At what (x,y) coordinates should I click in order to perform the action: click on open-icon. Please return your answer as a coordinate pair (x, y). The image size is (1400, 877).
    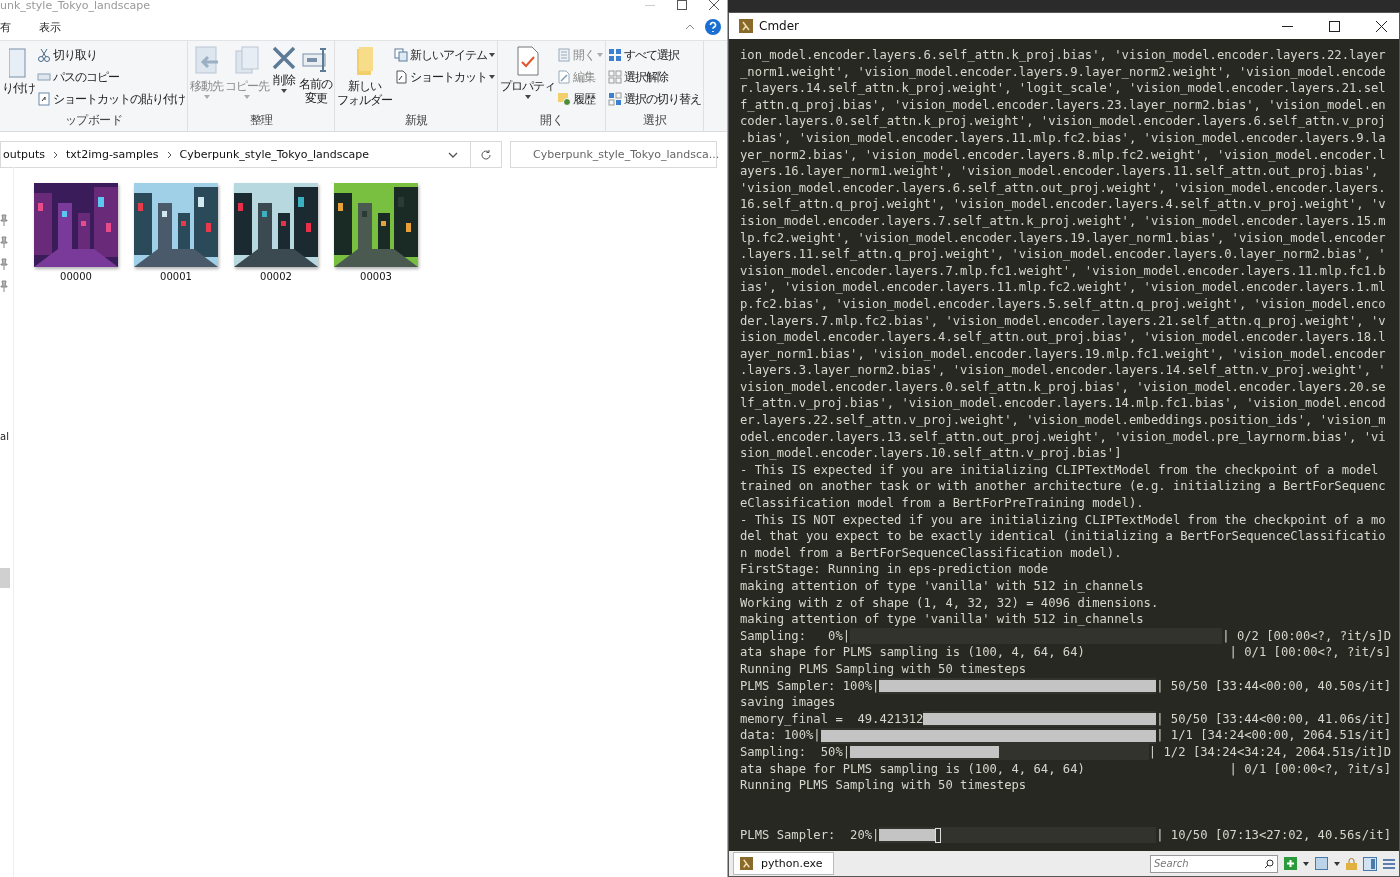
    Looking at the image, I should click on (564, 55).